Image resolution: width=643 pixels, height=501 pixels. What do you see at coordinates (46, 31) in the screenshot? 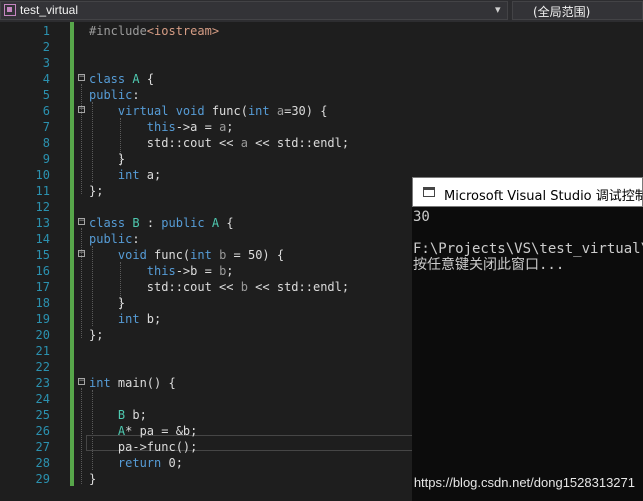
I see `line-number: 1` at bounding box center [46, 31].